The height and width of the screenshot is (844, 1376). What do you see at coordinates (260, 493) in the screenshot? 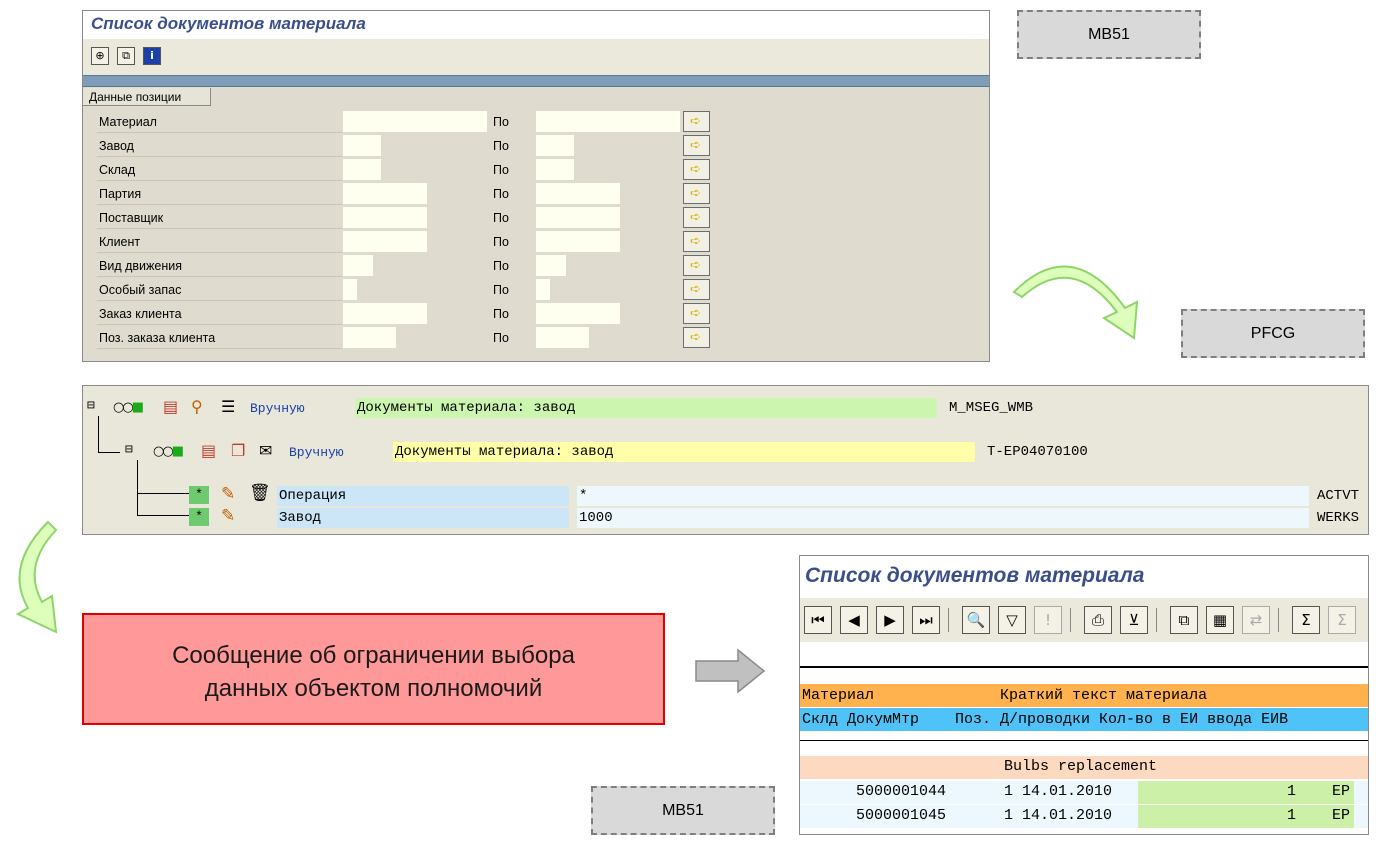
I see `trash-icon: 🗑` at bounding box center [260, 493].